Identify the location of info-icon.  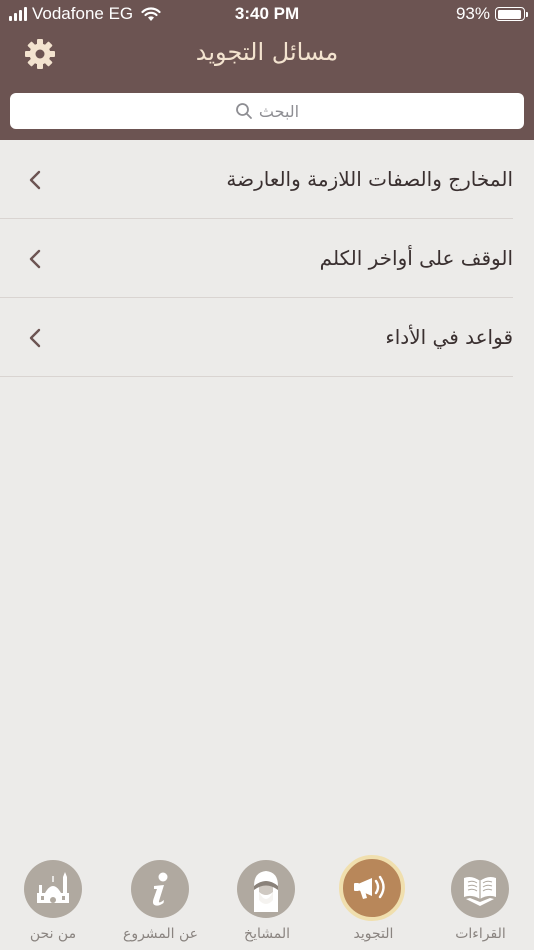
(160, 889).